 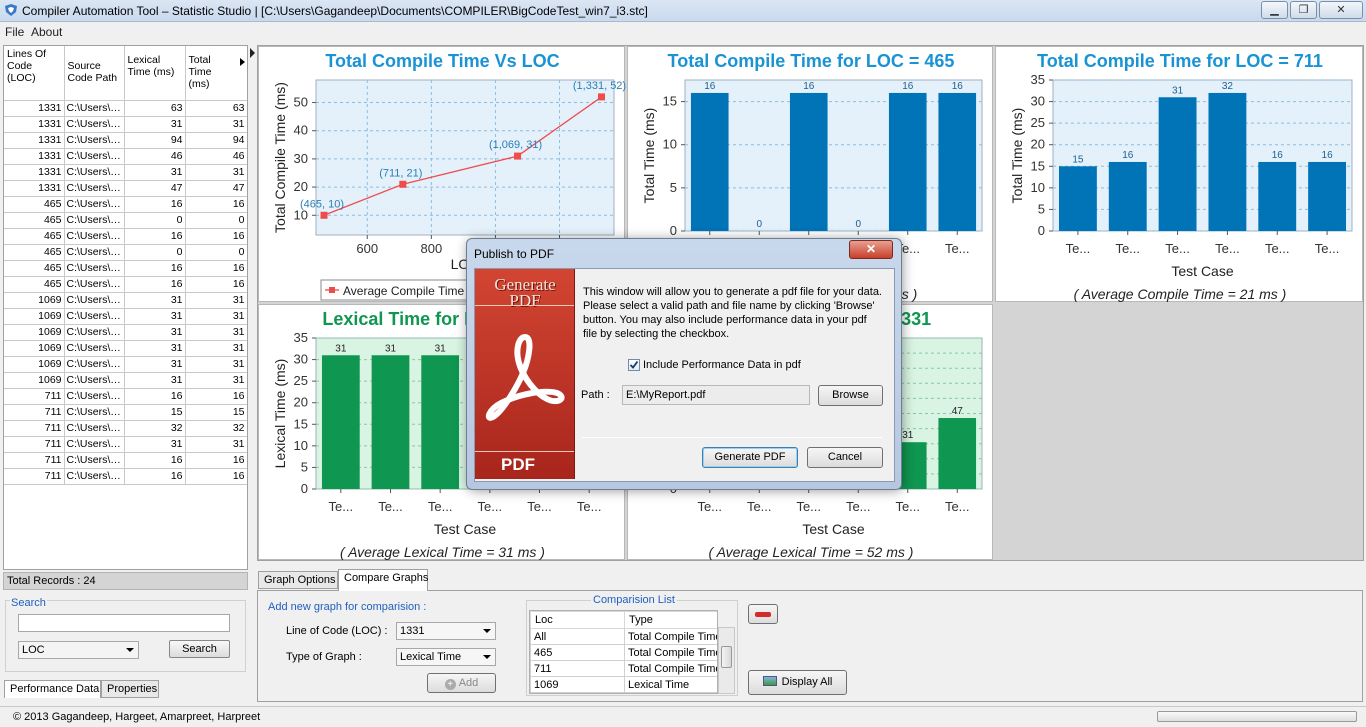 I want to click on comparison-row: 1069 Lexical Time, so click(x=623, y=684).